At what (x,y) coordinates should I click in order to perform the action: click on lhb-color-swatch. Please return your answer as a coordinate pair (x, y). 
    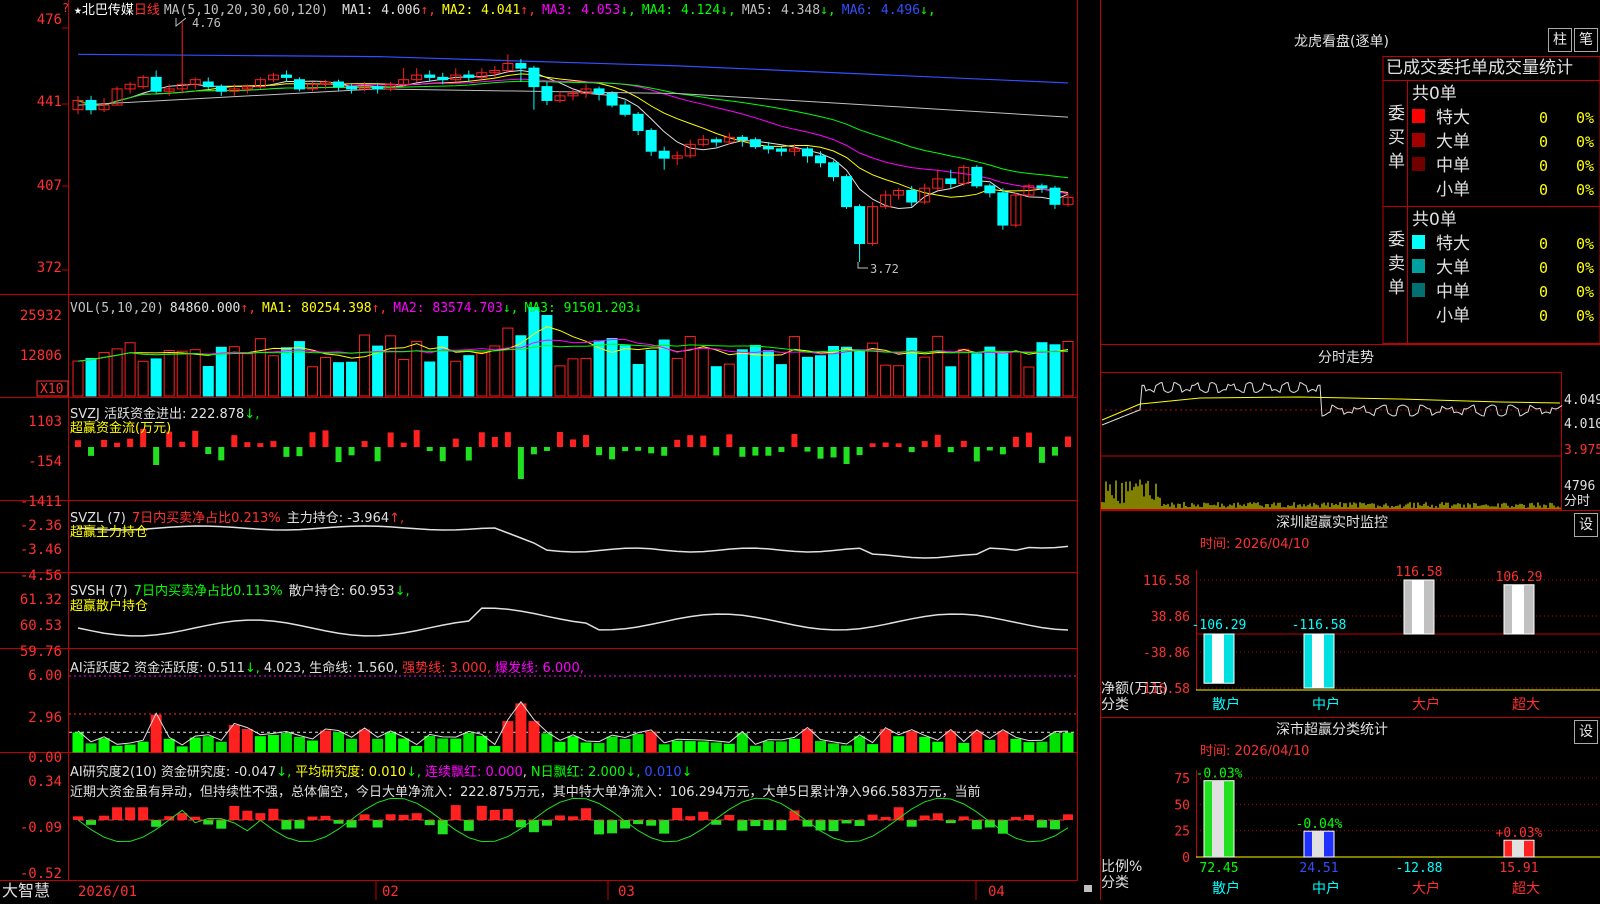
    Looking at the image, I should click on (1418, 116).